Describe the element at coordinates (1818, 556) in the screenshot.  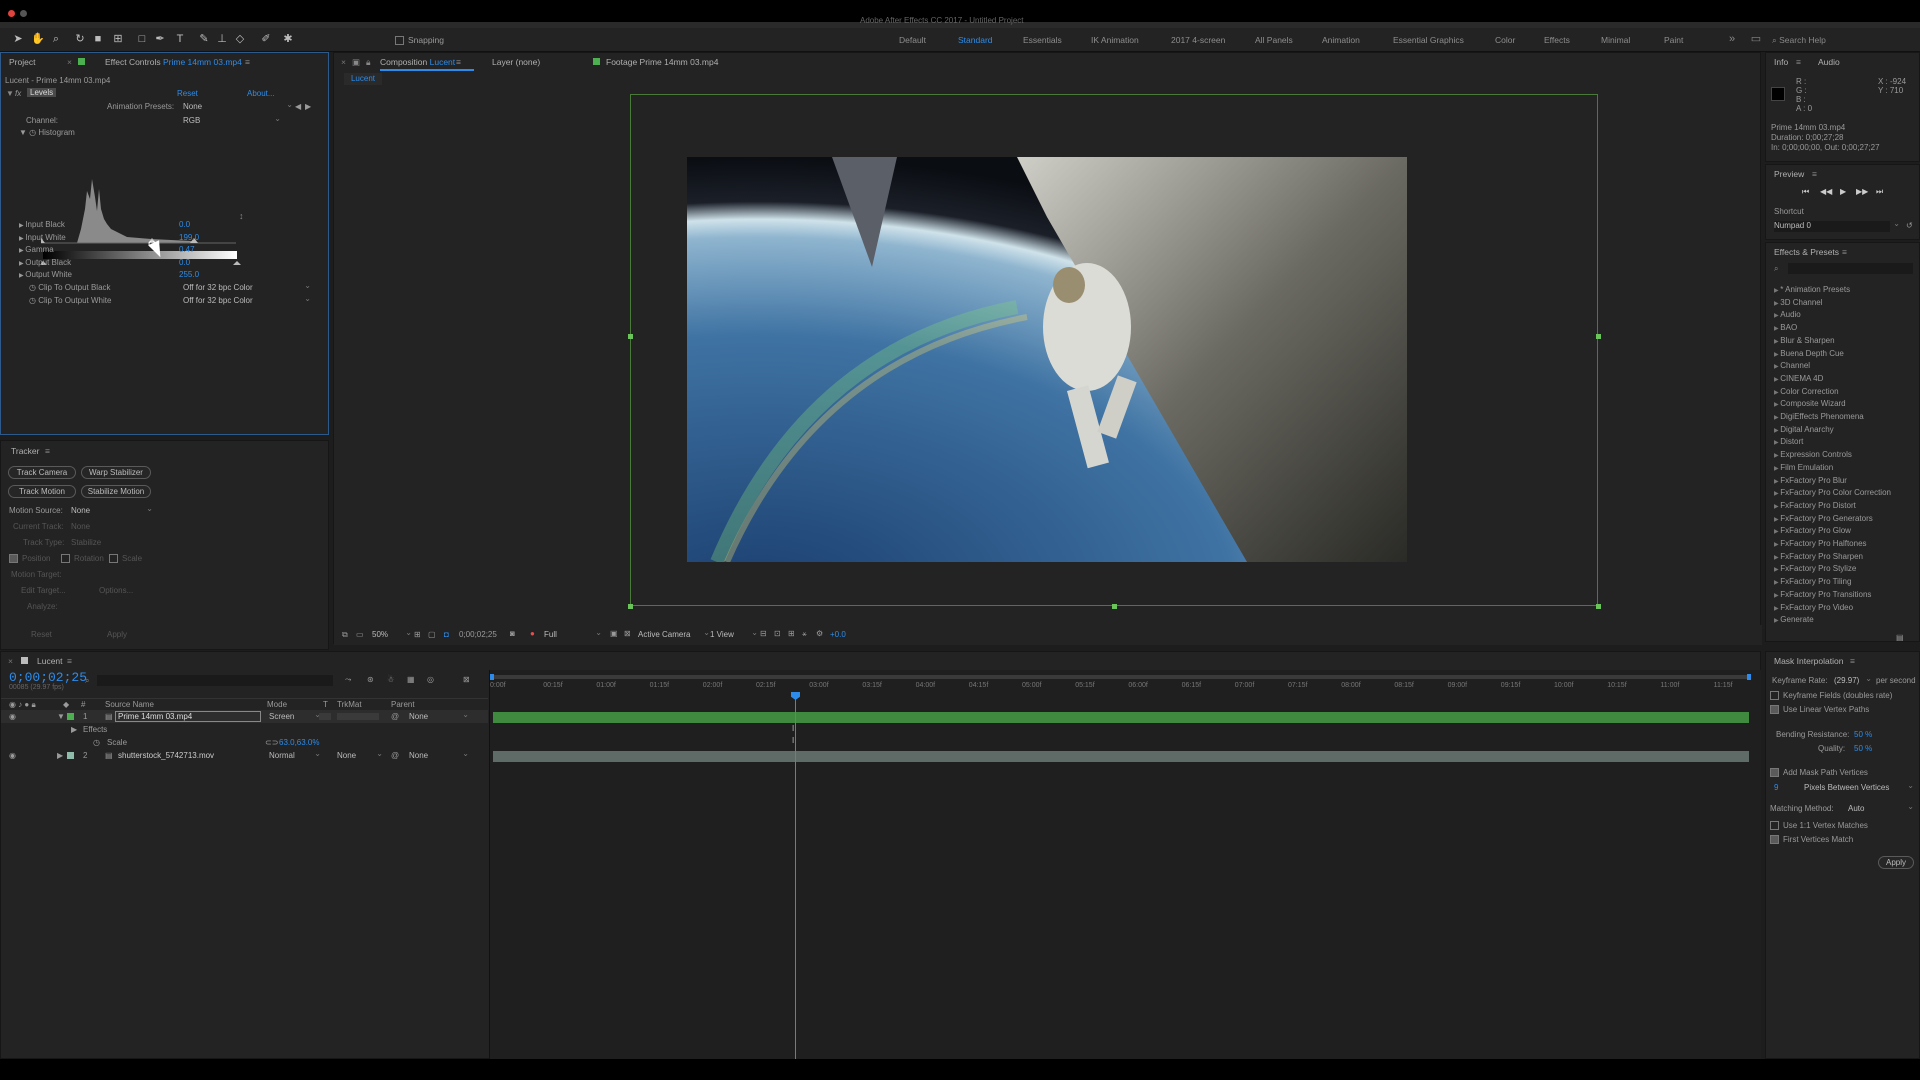
I see `effect-category: FxFactory Pro Sharpen` at that location.